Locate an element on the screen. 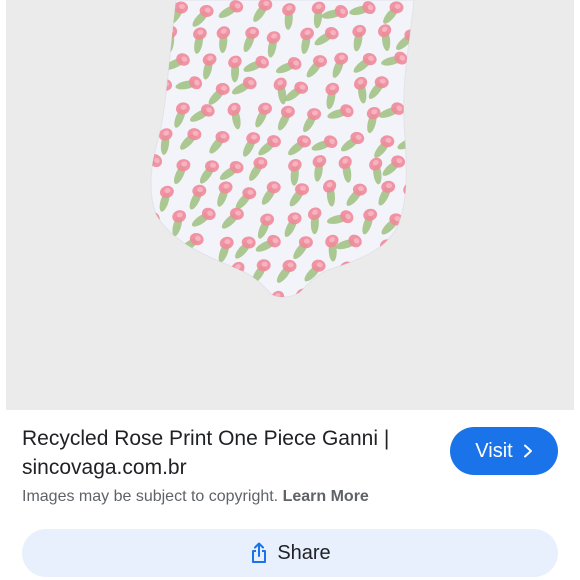  result-source-domain: sincovaga.com.br is located at coordinates (104, 467).